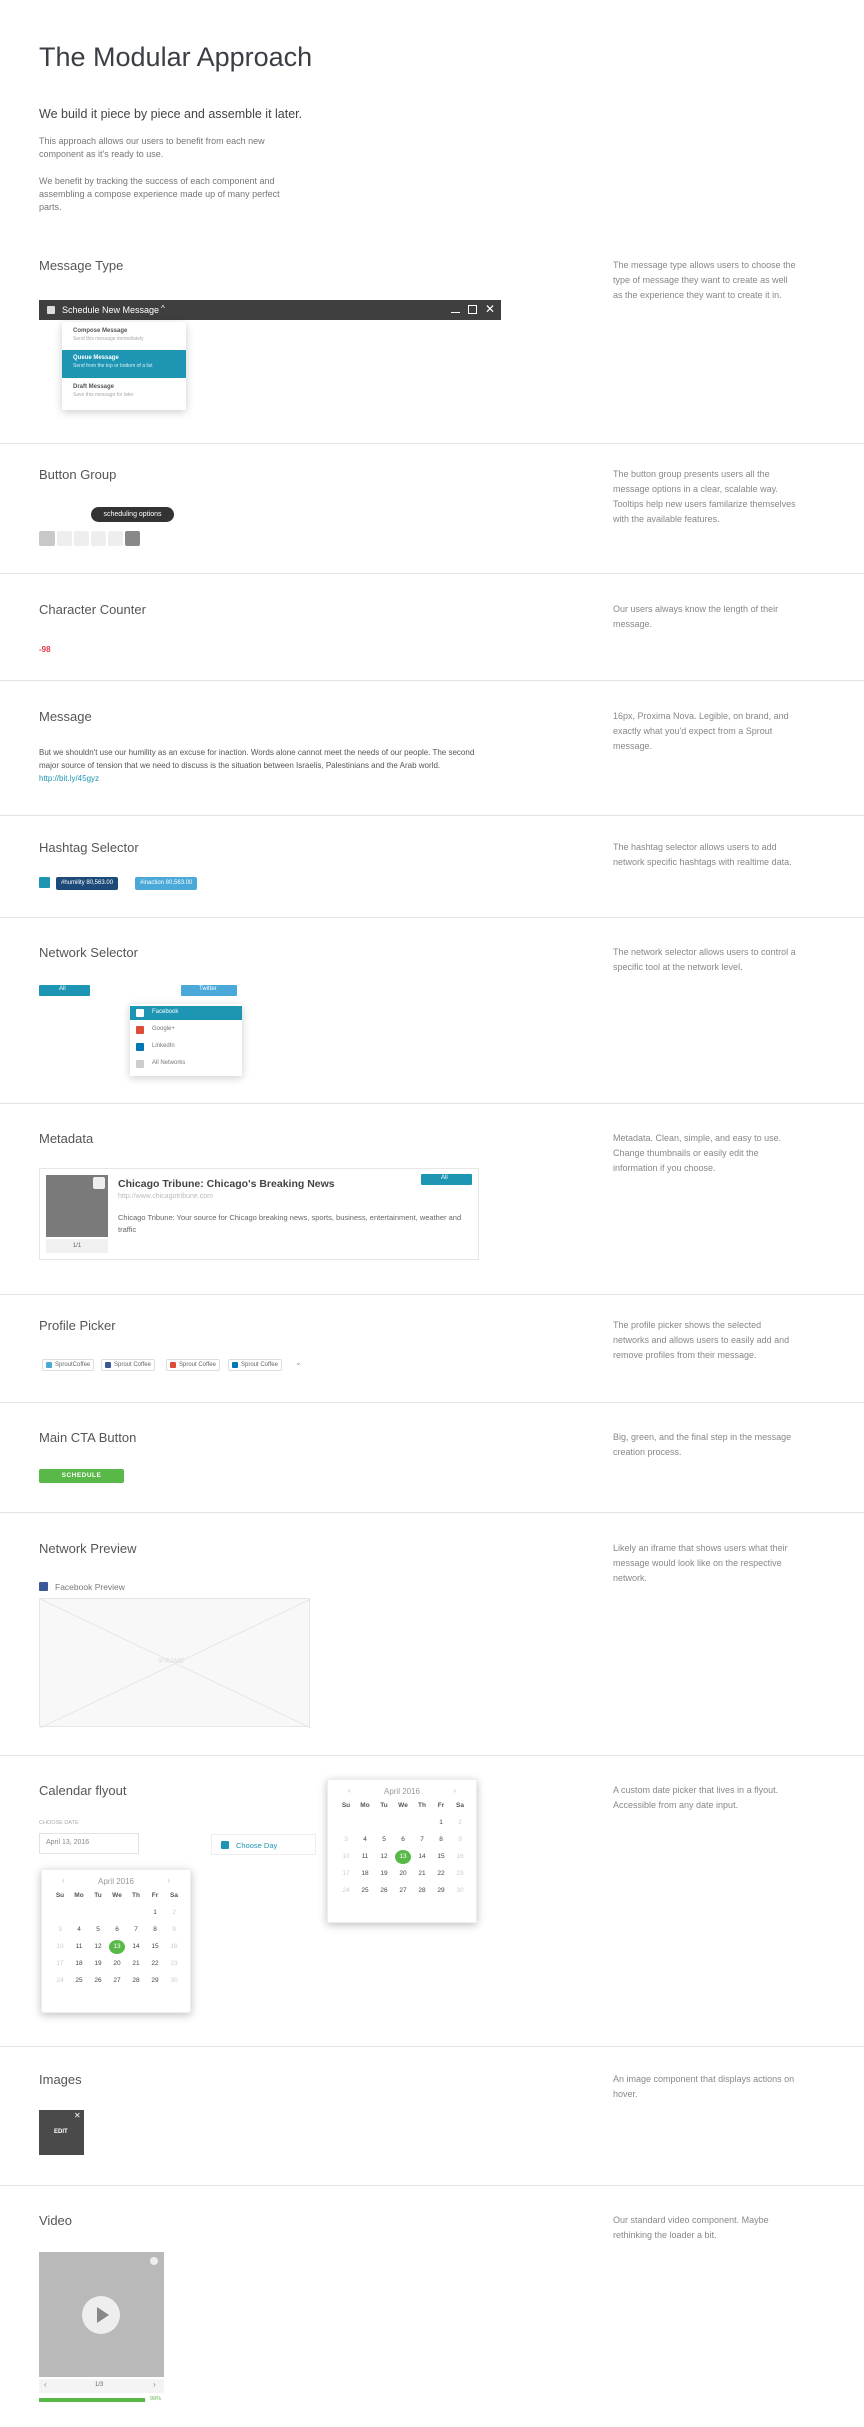 This screenshot has height=2427, width=864. What do you see at coordinates (166, 883) in the screenshot?
I see `hashtag-chip: #inaction 80,563.00` at bounding box center [166, 883].